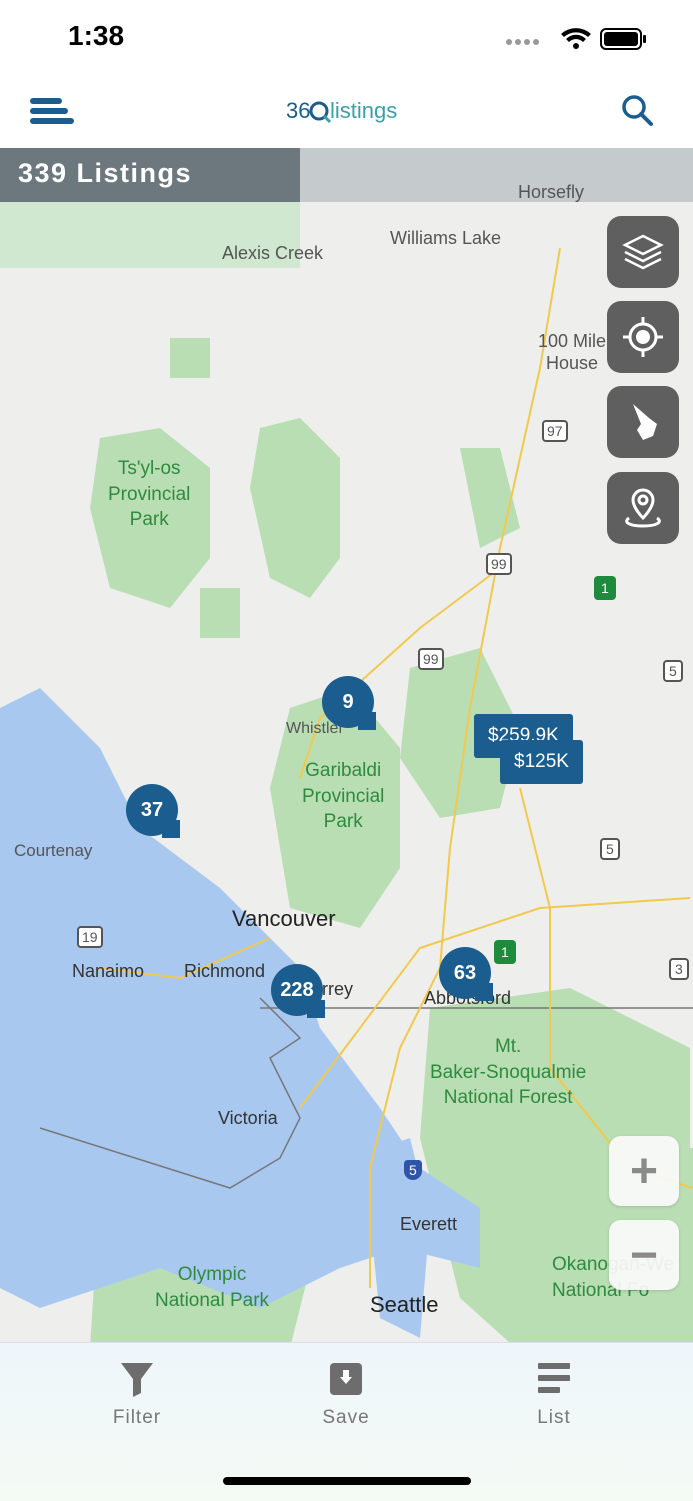  I want to click on svg-text: 36, so click(298, 110).